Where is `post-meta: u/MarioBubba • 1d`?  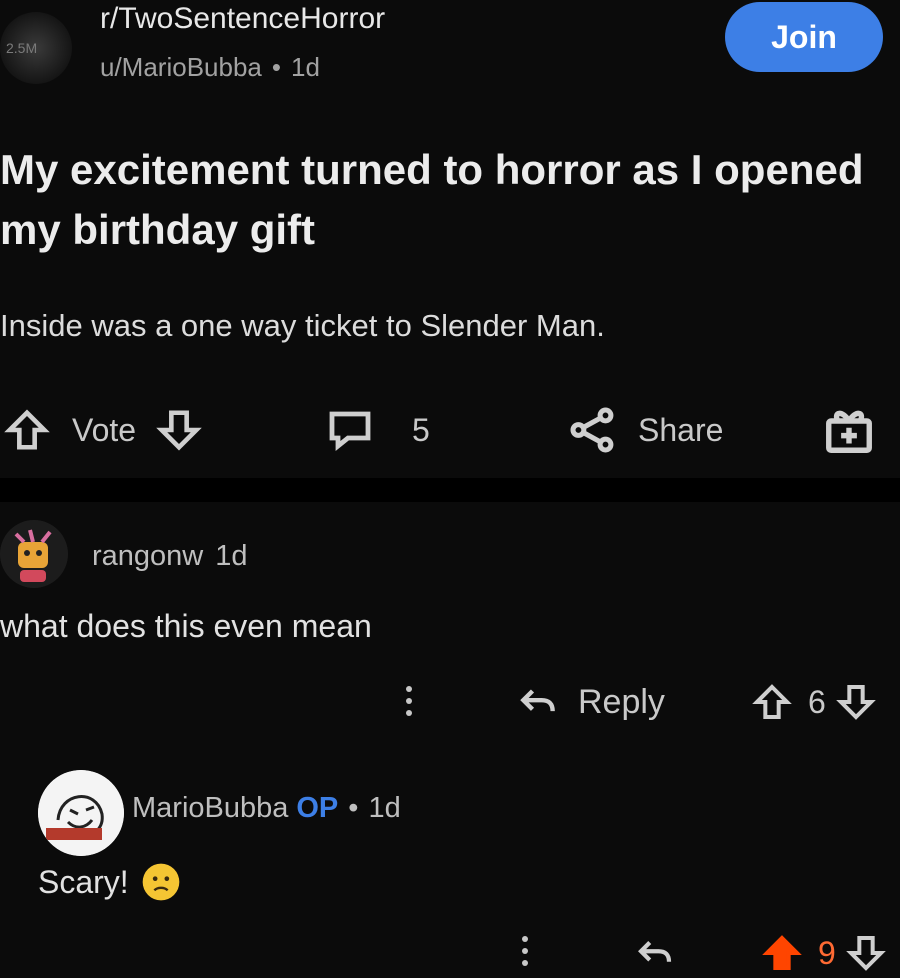 post-meta: u/MarioBubba • 1d is located at coordinates (210, 67).